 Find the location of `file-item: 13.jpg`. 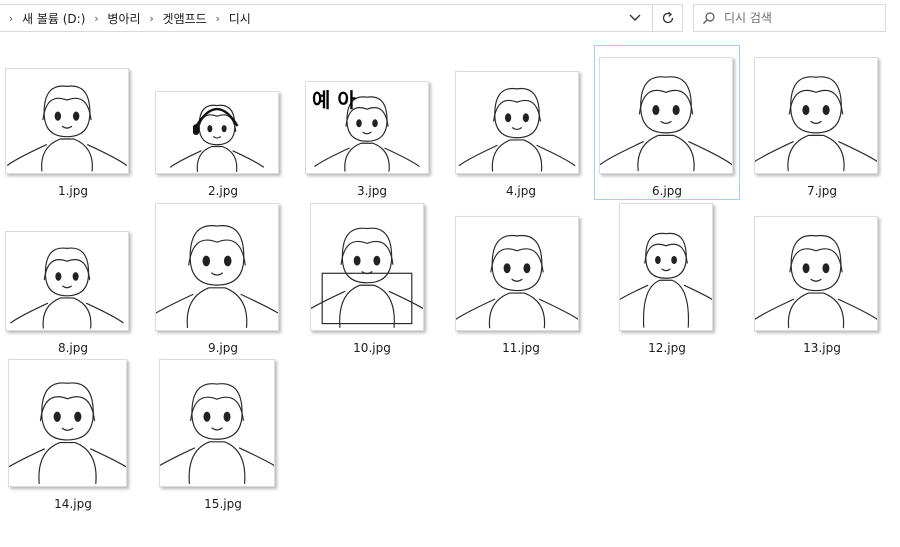

file-item: 13.jpg is located at coordinates (822, 279).